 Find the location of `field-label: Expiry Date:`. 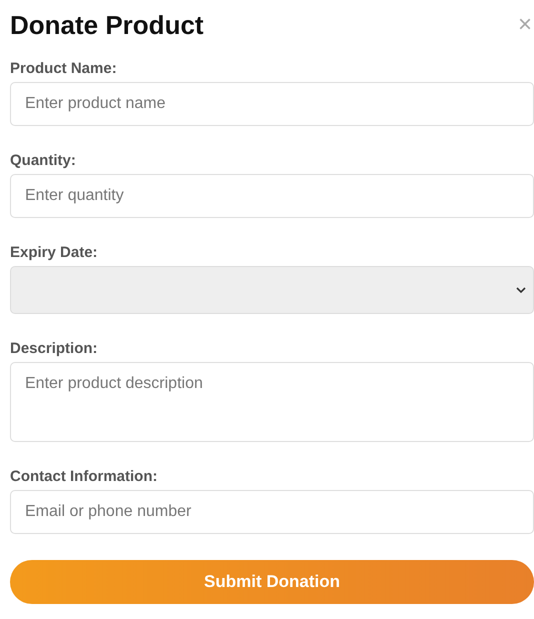

field-label: Expiry Date: is located at coordinates (54, 252).